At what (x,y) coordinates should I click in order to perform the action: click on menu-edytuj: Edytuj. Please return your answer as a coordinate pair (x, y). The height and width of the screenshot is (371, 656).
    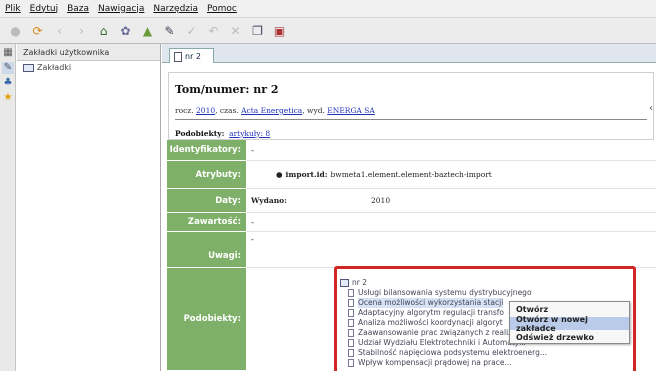
    Looking at the image, I should click on (44, 9).